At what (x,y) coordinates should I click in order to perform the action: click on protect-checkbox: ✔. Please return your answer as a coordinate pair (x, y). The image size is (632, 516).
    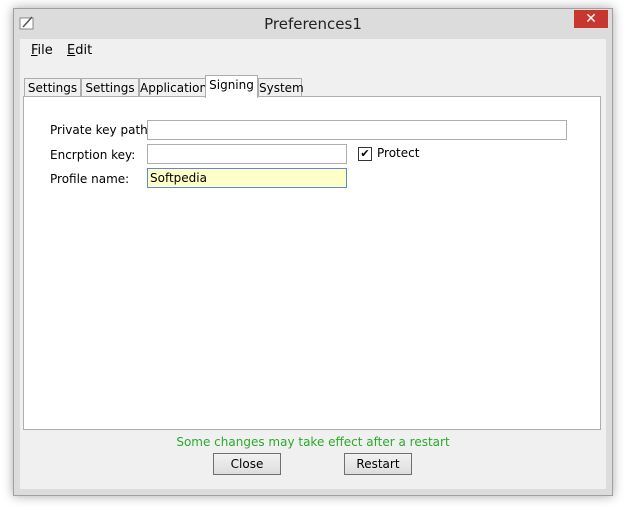
    Looking at the image, I should click on (365, 154).